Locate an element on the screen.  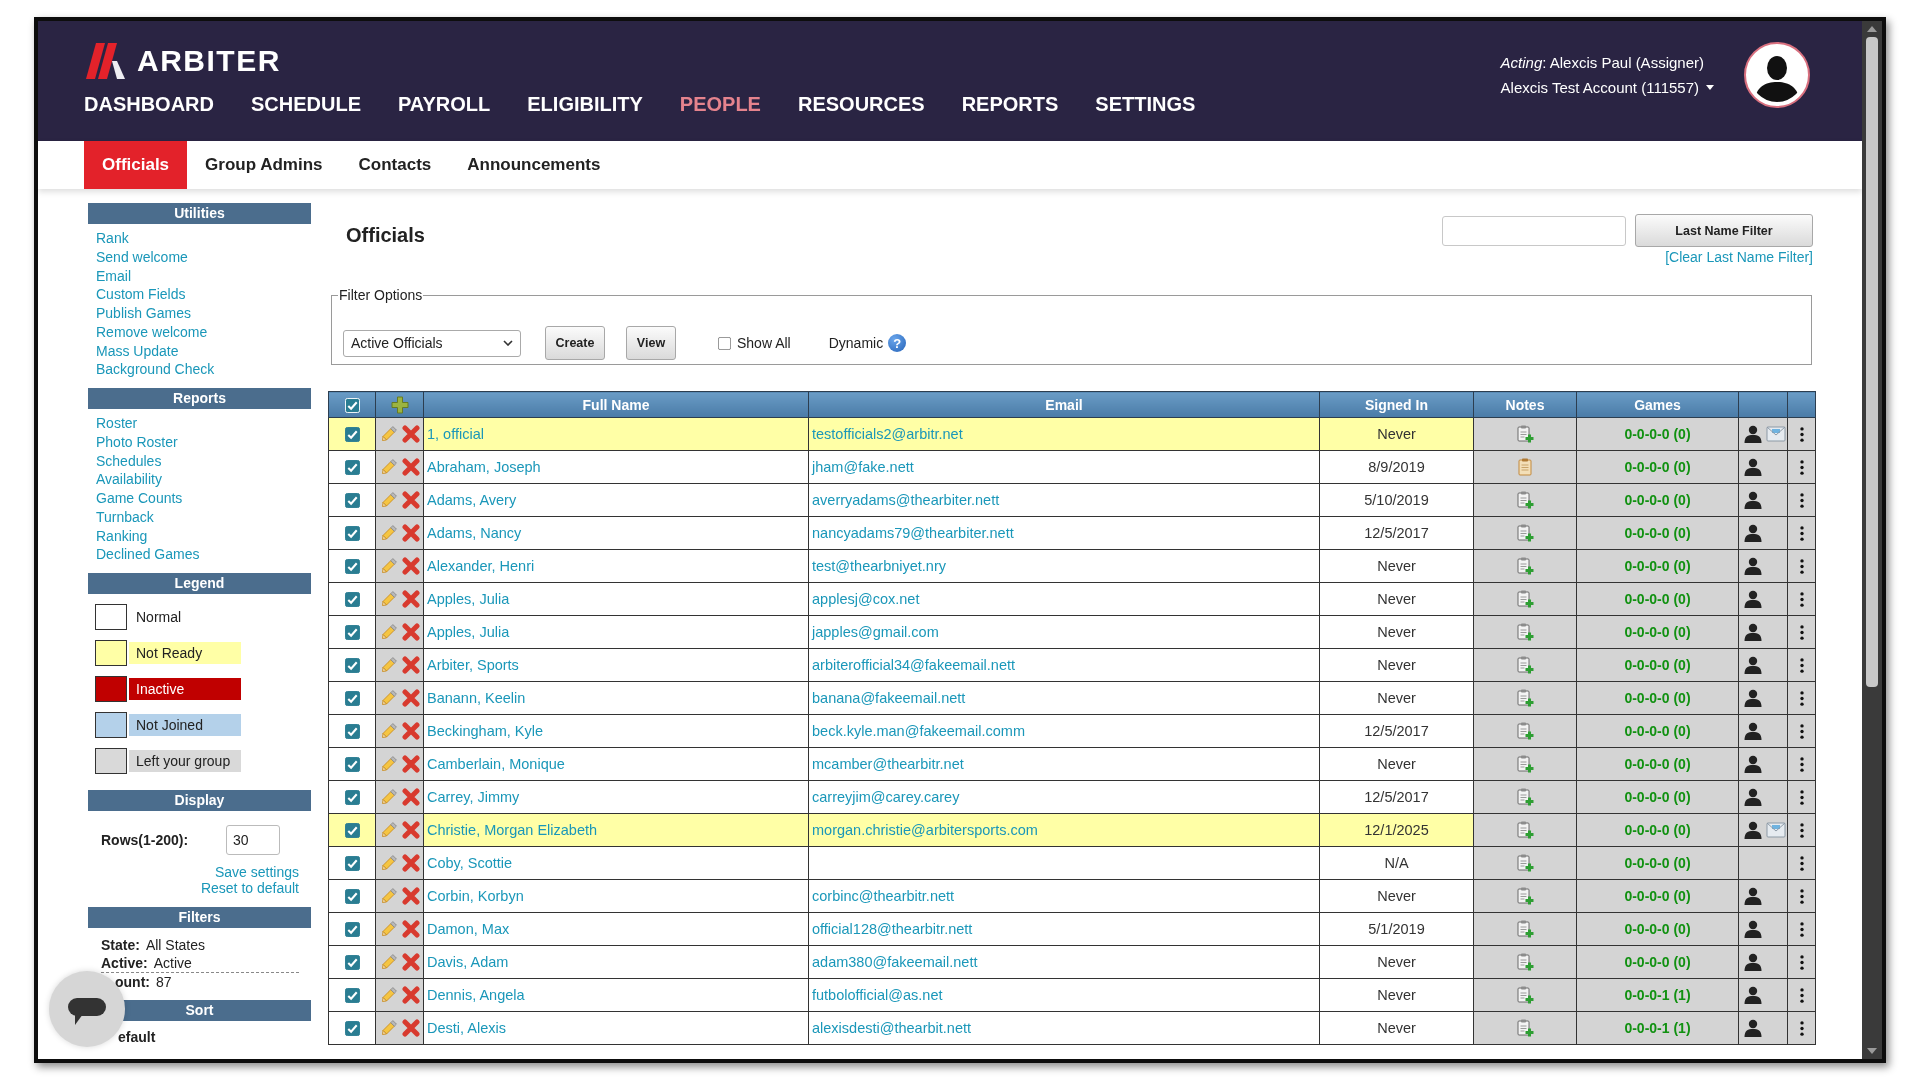
official-name-link: Beckingham, Kyle is located at coordinates (485, 731).